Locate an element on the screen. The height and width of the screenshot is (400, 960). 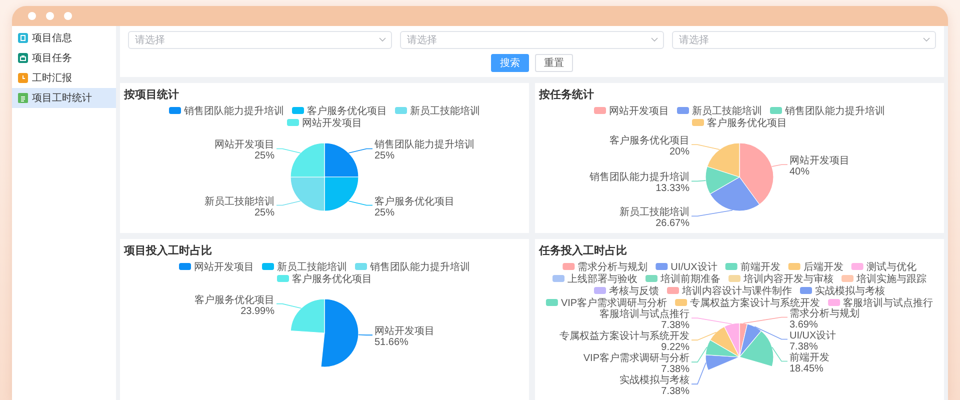
slice-label: 客户服务优化项目 25% is located at coordinates (414, 207).